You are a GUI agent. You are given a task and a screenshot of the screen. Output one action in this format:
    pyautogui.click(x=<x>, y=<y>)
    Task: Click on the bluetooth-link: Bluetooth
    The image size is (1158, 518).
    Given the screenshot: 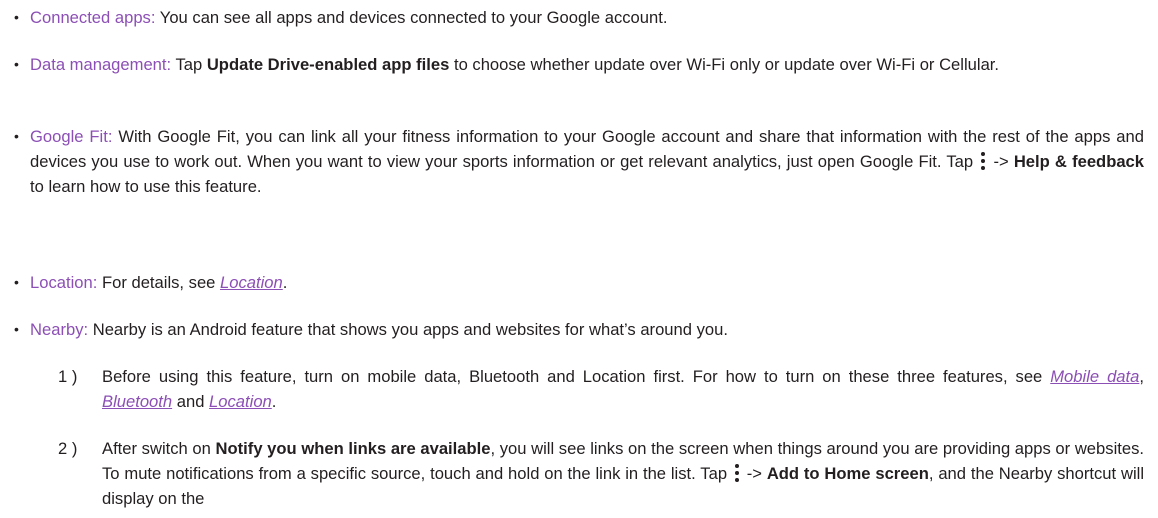 What is the action you would take?
    pyautogui.click(x=137, y=401)
    